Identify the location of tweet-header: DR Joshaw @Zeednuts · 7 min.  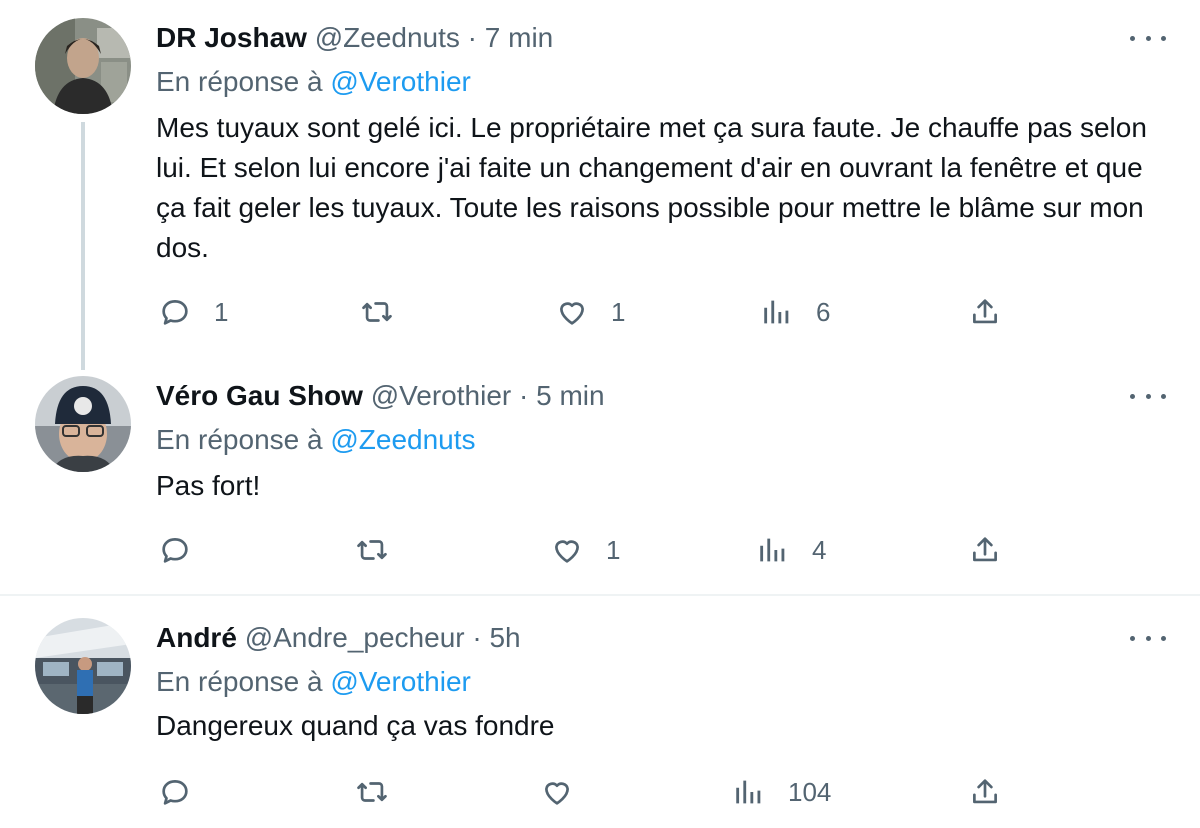
(354, 38).